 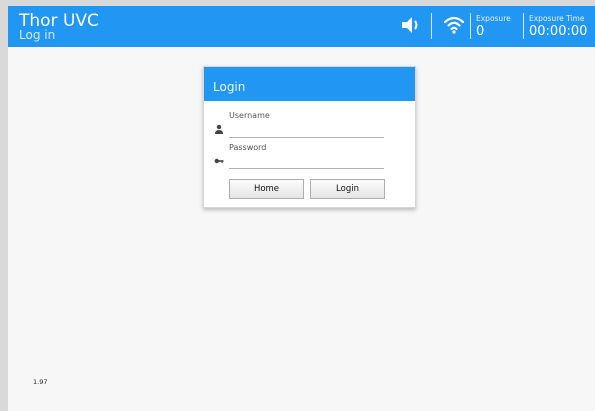 What do you see at coordinates (219, 161) in the screenshot?
I see `key-icon` at bounding box center [219, 161].